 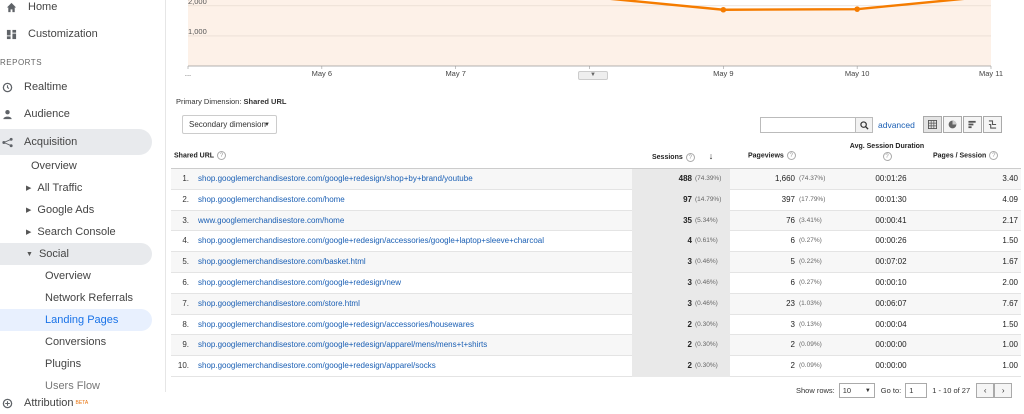 I want to click on sort-descending-icon: ↓, so click(x=711, y=156).